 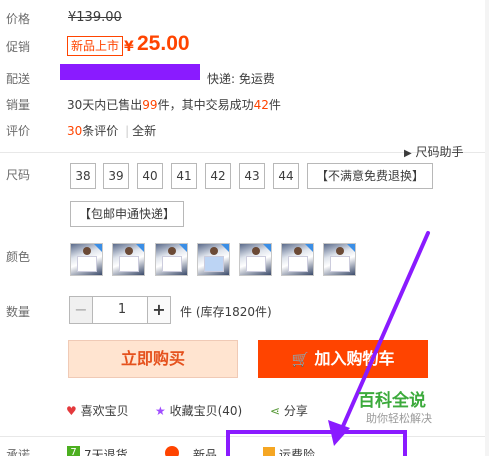 What do you see at coordinates (392, 401) in the screenshot?
I see `watermark-title: 百科全说` at bounding box center [392, 401].